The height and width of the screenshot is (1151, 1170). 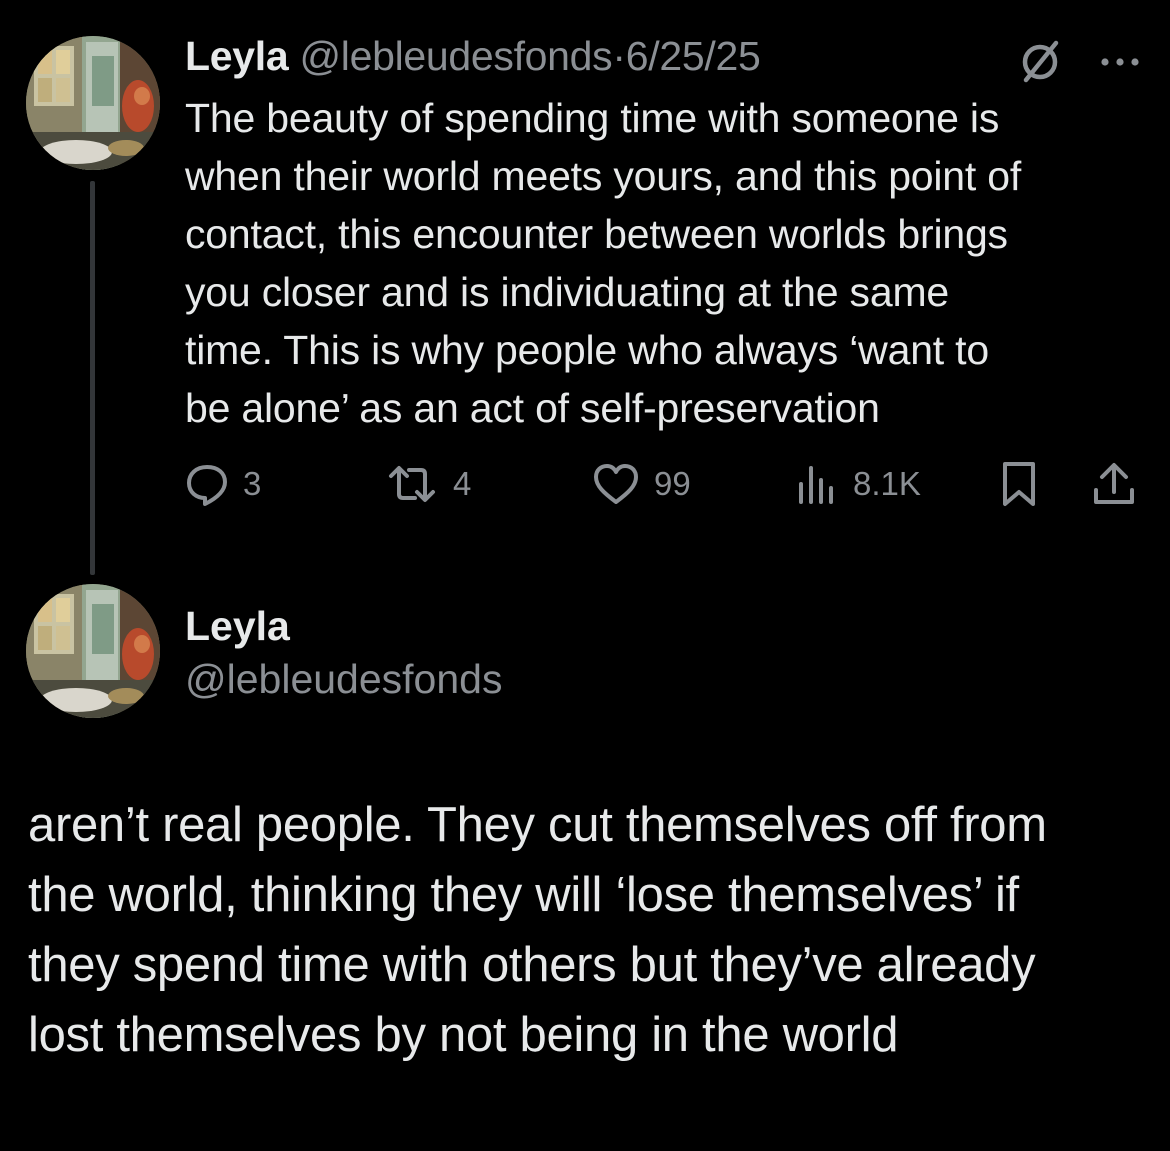 I want to click on action-bar: 3 4 99 8.1K, so click(x=662, y=484).